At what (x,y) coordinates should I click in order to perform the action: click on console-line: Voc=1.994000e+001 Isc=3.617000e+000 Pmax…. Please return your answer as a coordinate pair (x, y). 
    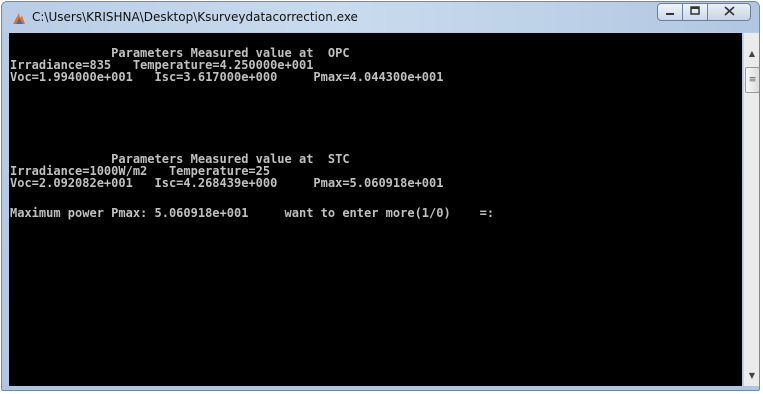
    Looking at the image, I should click on (227, 77).